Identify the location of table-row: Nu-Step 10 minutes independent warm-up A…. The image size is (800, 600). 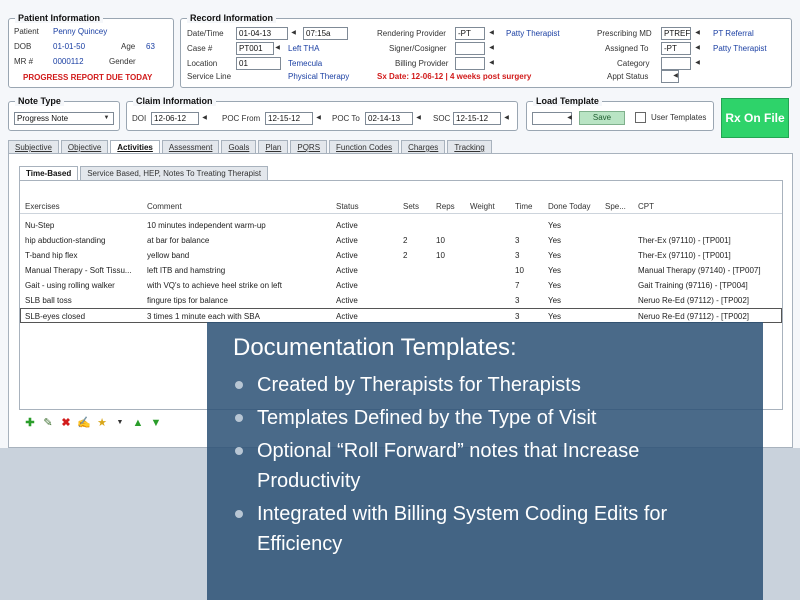
(401, 225).